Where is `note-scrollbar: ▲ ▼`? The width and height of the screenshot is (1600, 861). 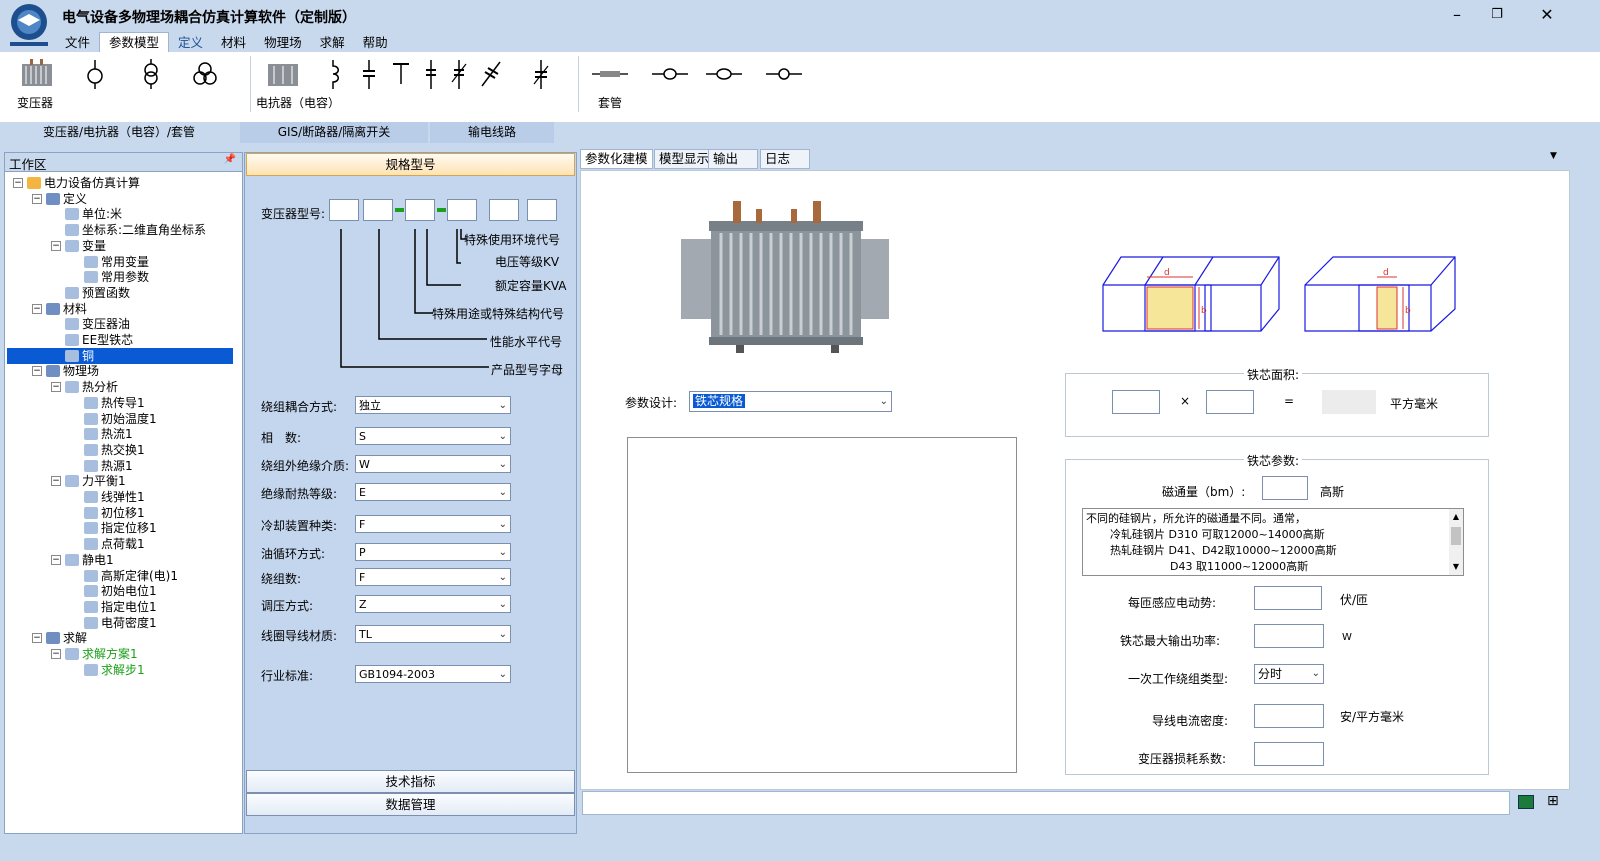 note-scrollbar: ▲ ▼ is located at coordinates (1456, 542).